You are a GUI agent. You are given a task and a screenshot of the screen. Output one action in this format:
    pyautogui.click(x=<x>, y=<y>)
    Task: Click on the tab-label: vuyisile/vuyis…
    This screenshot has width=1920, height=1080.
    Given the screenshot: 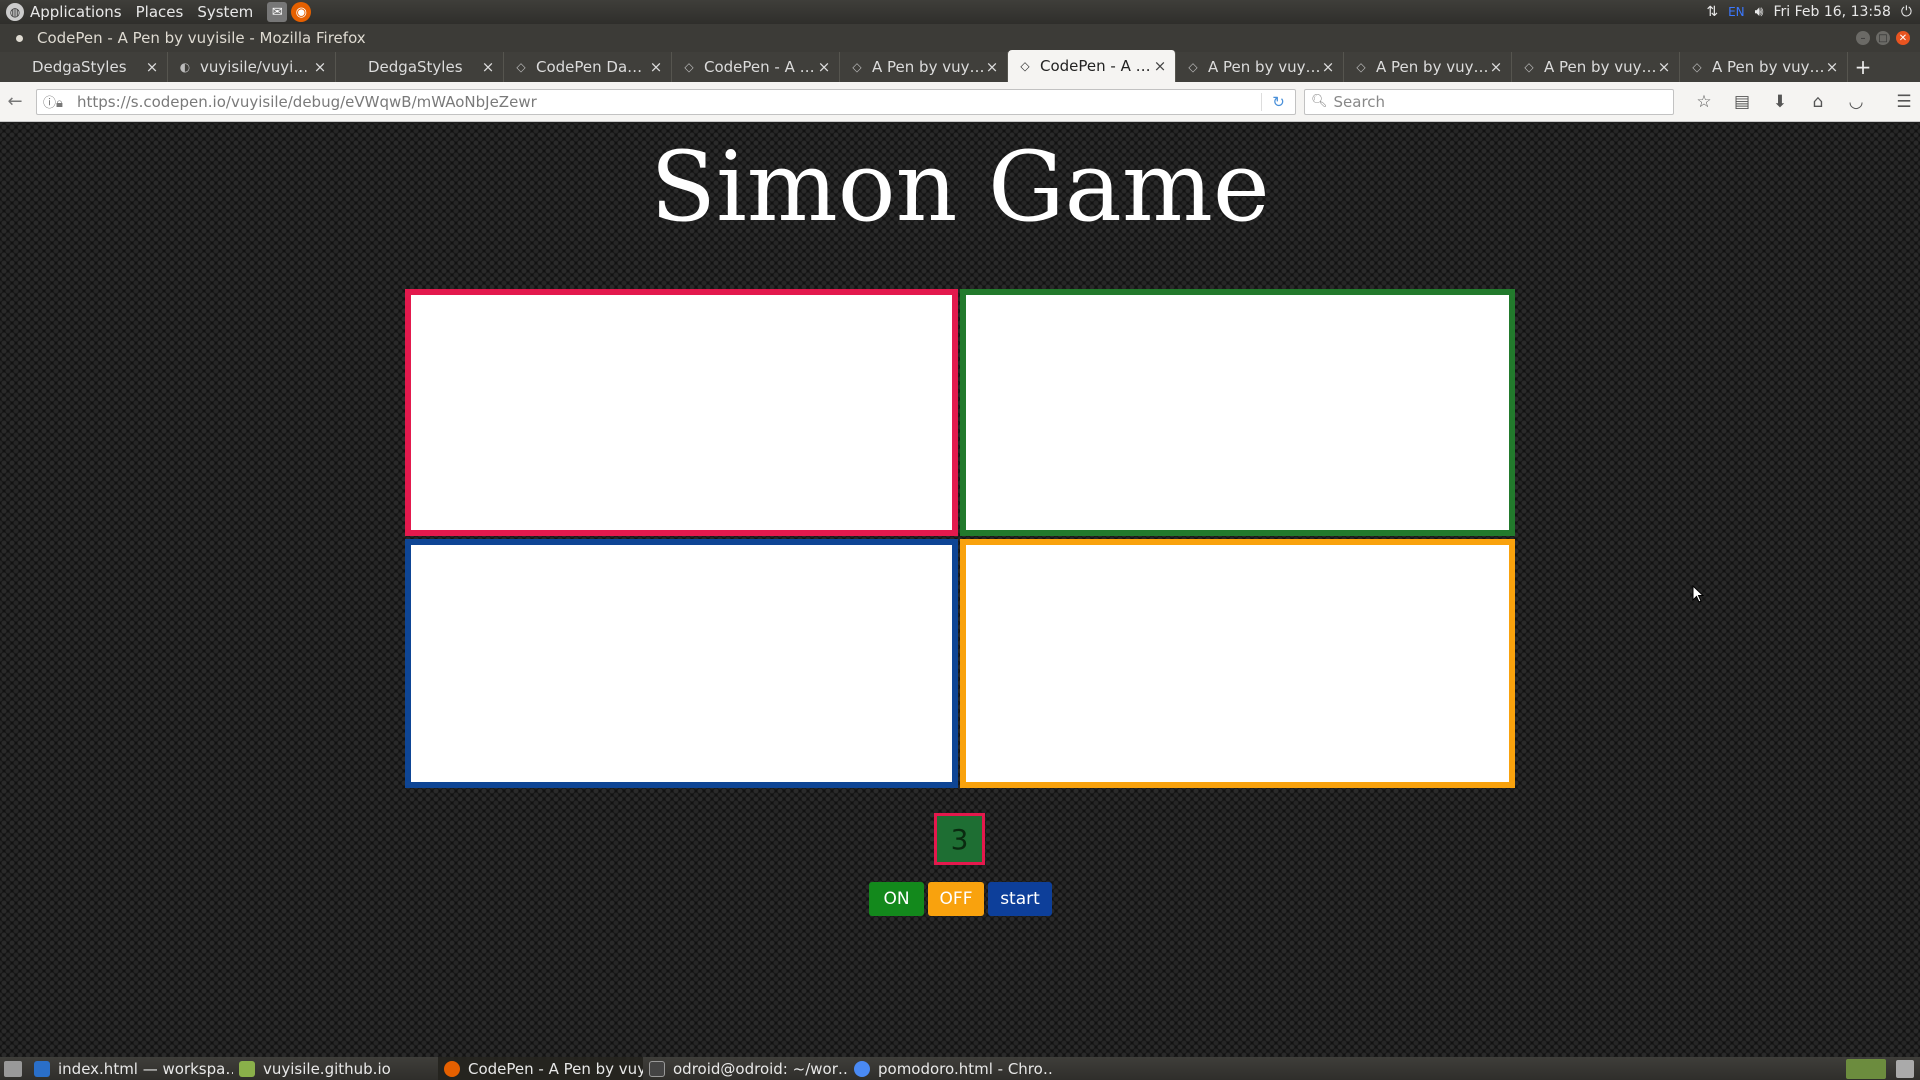 What is the action you would take?
    pyautogui.click(x=256, y=67)
    